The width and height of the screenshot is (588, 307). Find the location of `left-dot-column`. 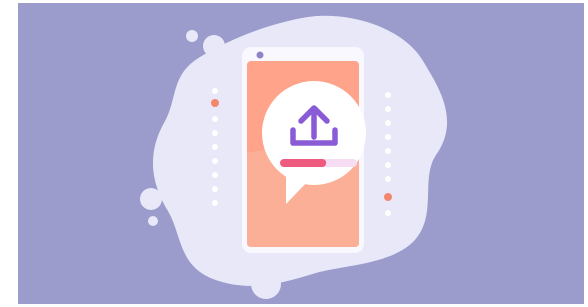

left-dot-column is located at coordinates (215, 147).